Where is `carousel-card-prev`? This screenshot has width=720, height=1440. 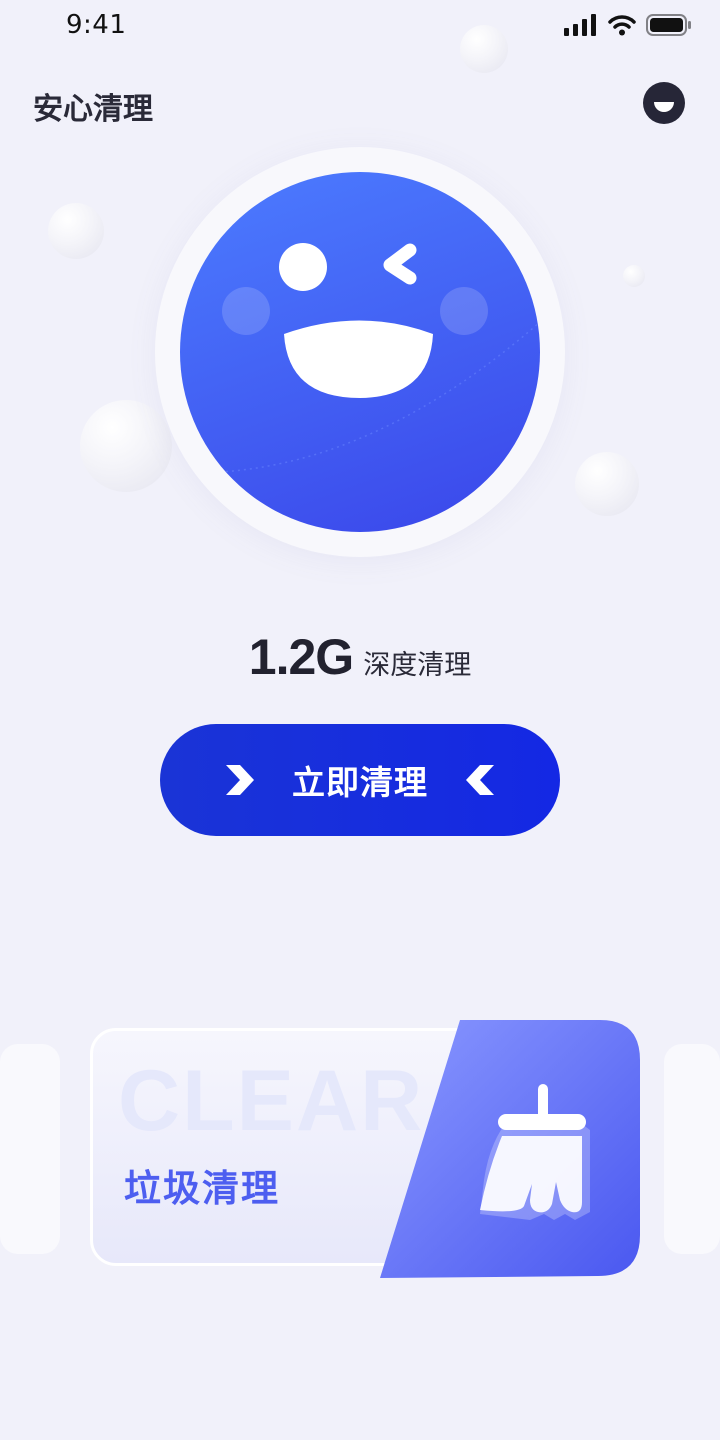 carousel-card-prev is located at coordinates (30, 1149).